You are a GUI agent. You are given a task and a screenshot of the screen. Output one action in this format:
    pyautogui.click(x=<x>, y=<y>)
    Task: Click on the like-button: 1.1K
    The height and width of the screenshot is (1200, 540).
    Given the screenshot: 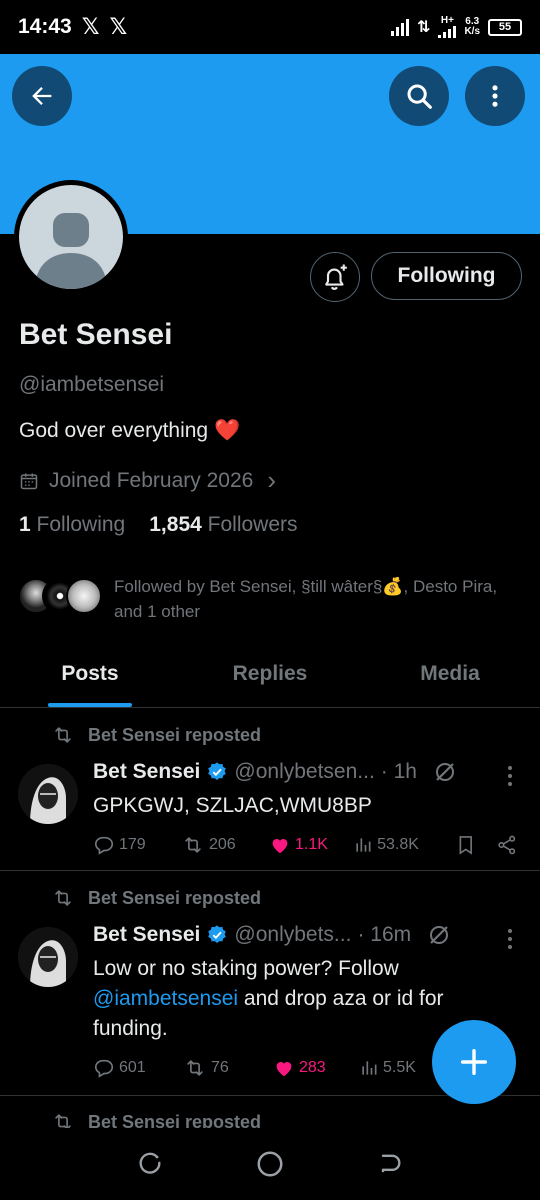 What is the action you would take?
    pyautogui.click(x=311, y=845)
    